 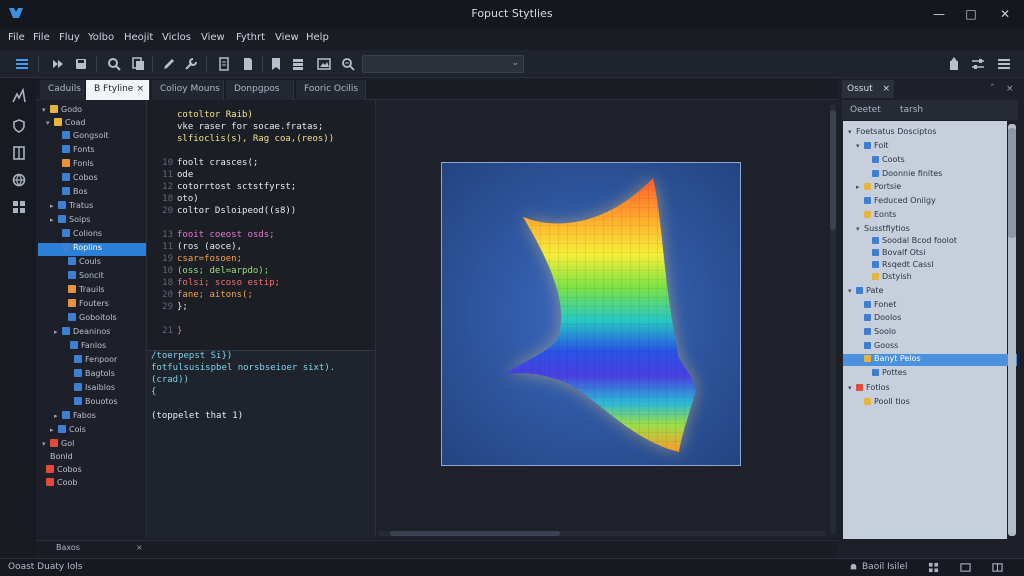 I want to click on sliders-icon, so click(x=978, y=64).